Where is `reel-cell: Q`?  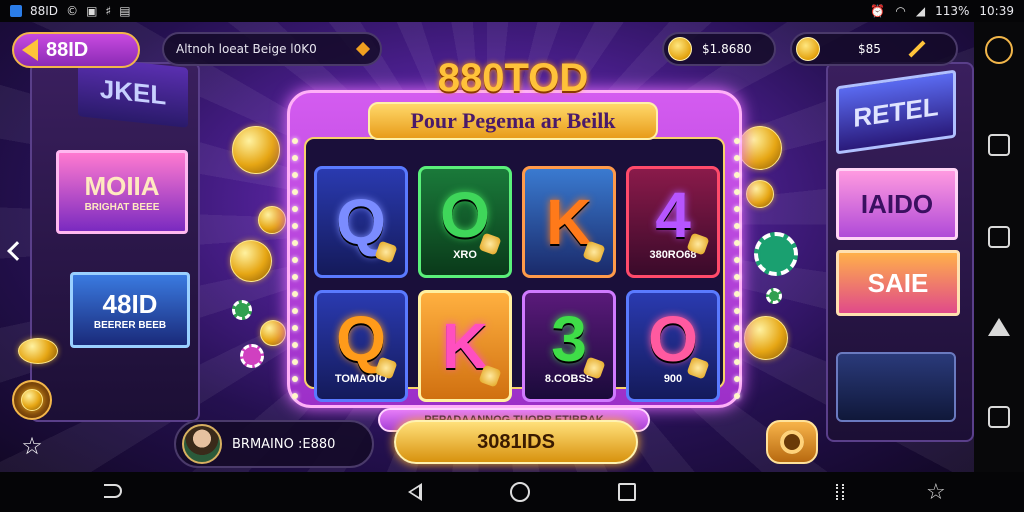
reel-cell: Q is located at coordinates (361, 222).